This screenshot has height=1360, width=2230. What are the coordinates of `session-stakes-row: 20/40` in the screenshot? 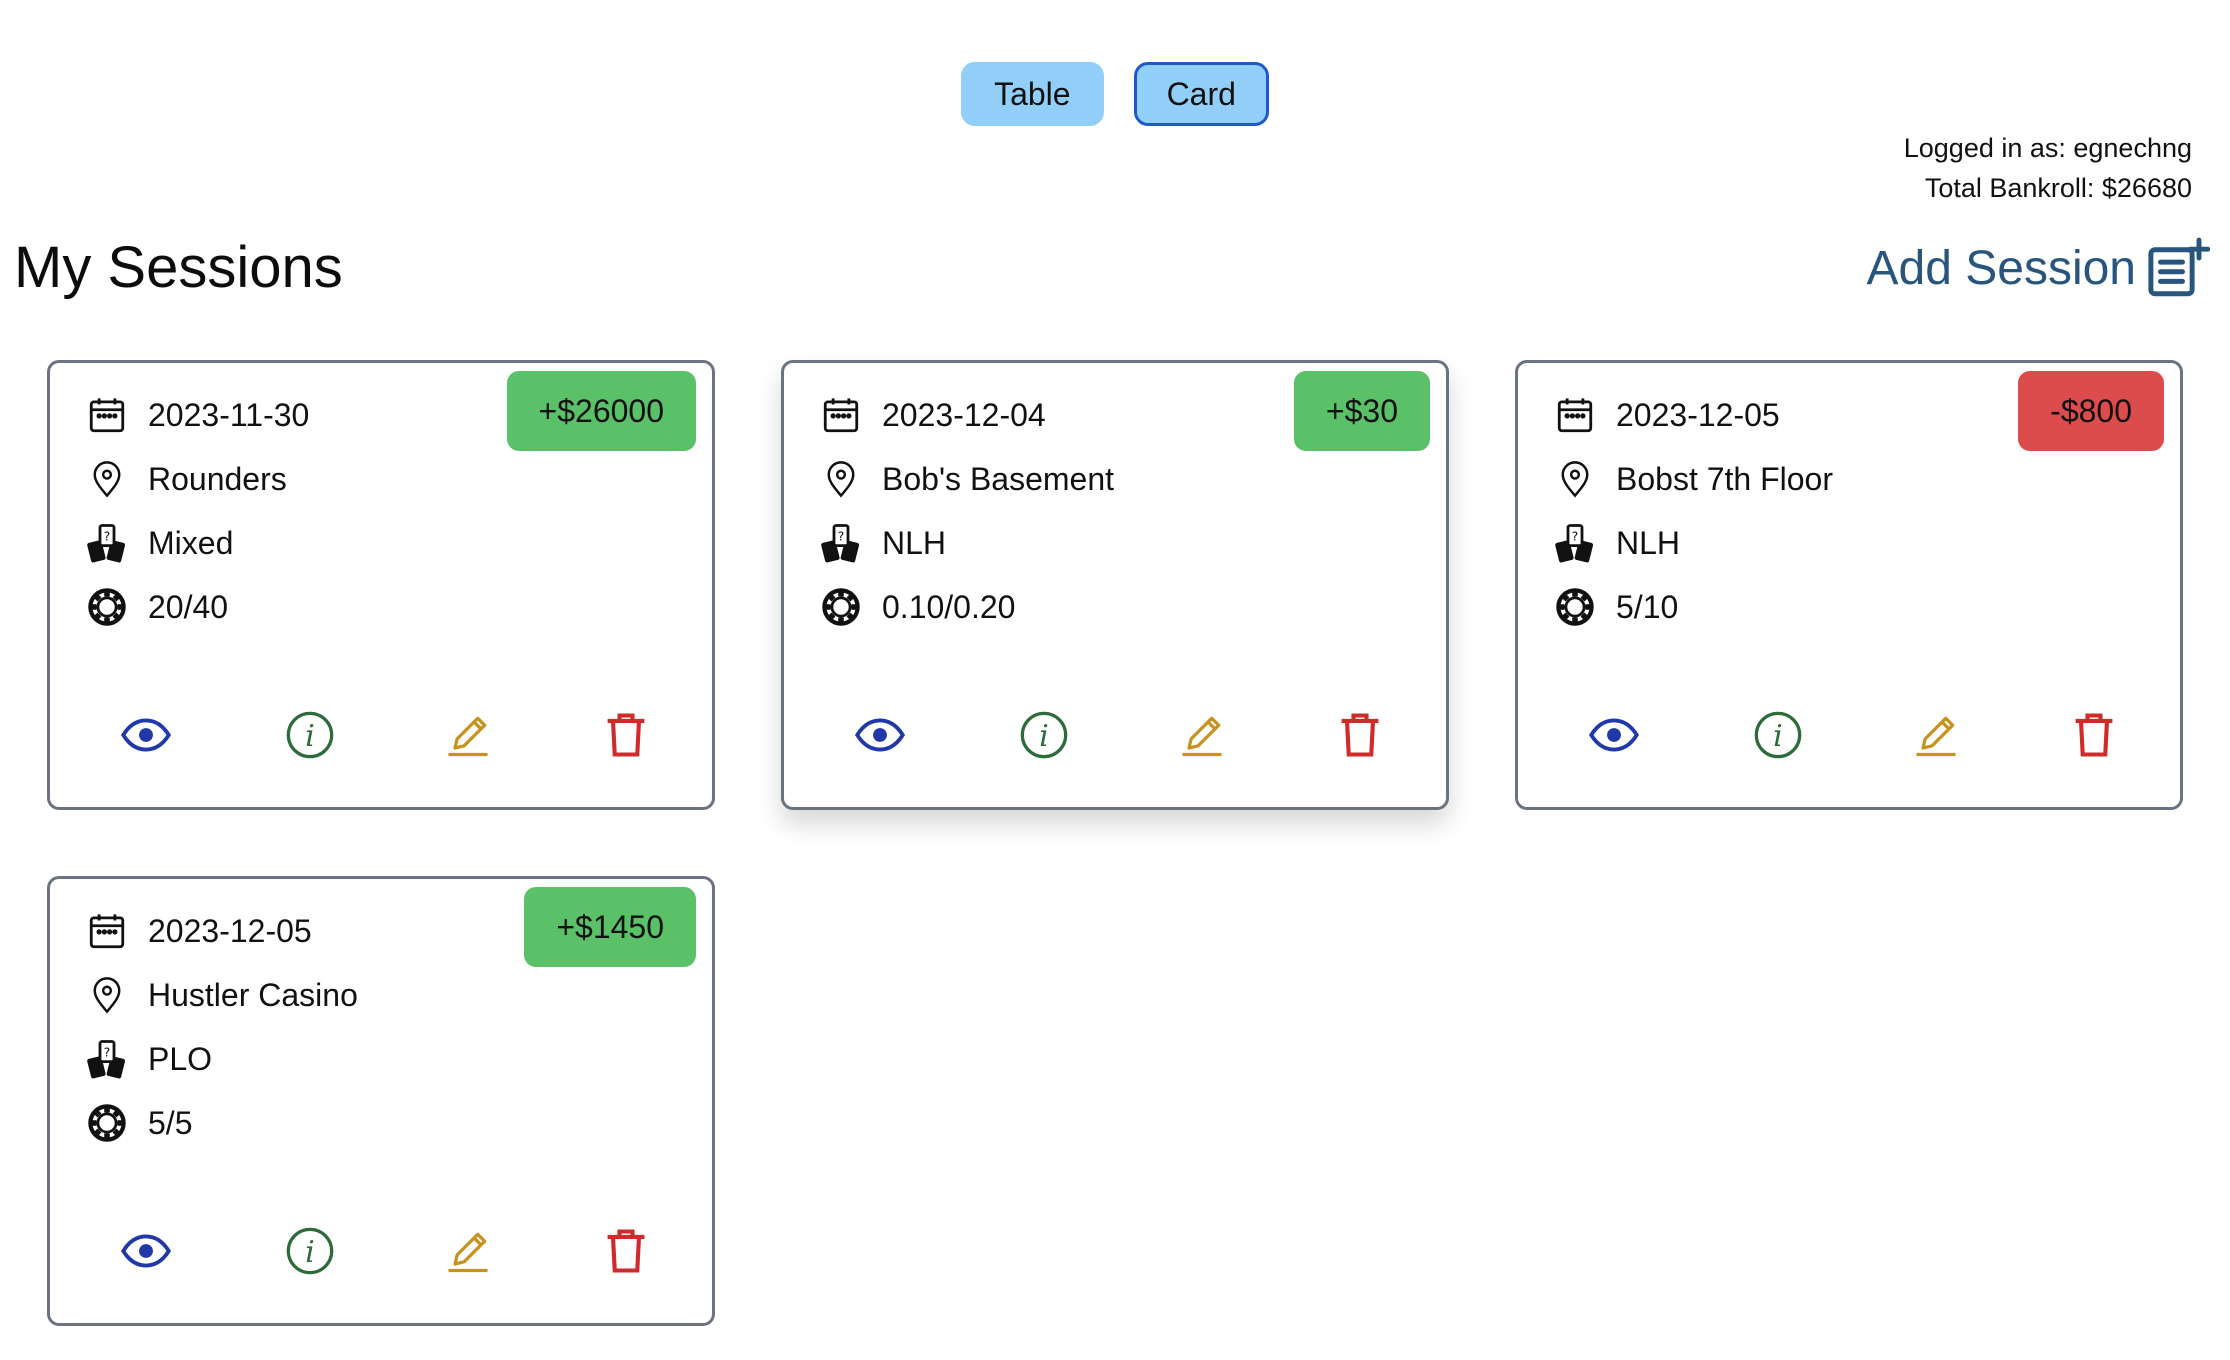 It's located at (157, 607).